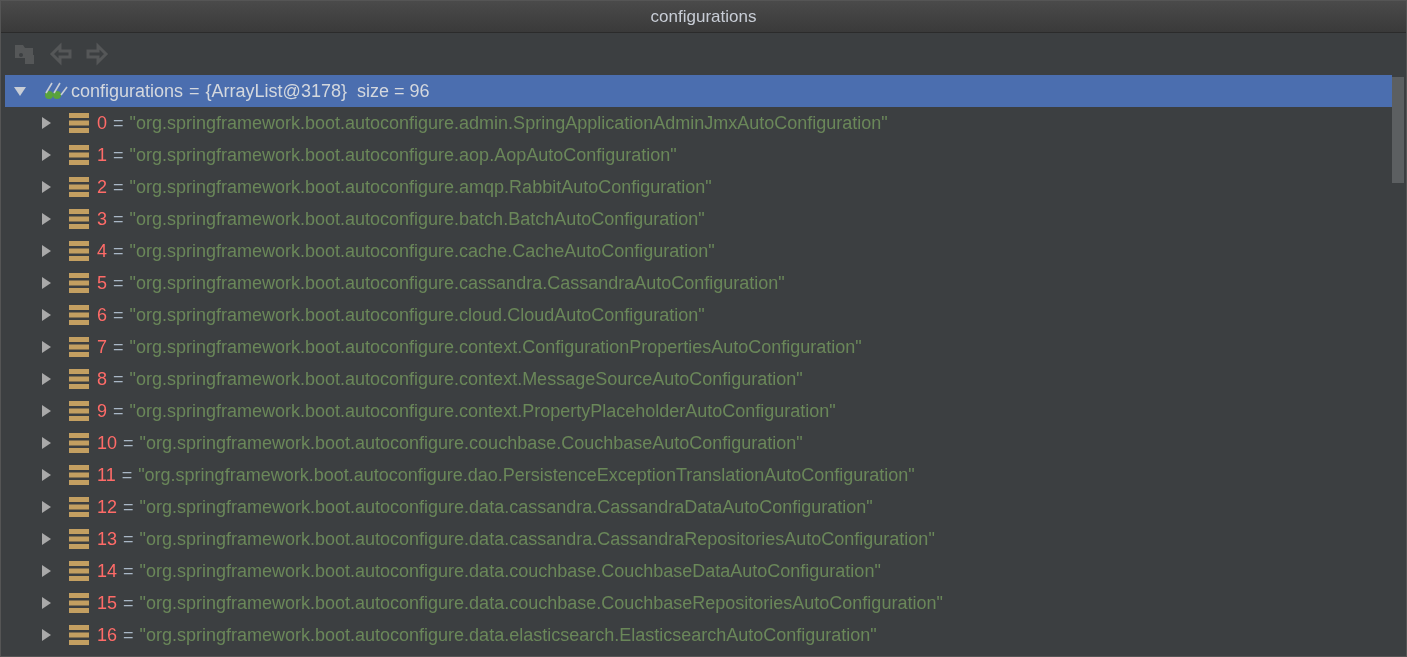 The height and width of the screenshot is (657, 1407). Describe the element at coordinates (102, 315) in the screenshot. I see `variable-name: 6` at that location.